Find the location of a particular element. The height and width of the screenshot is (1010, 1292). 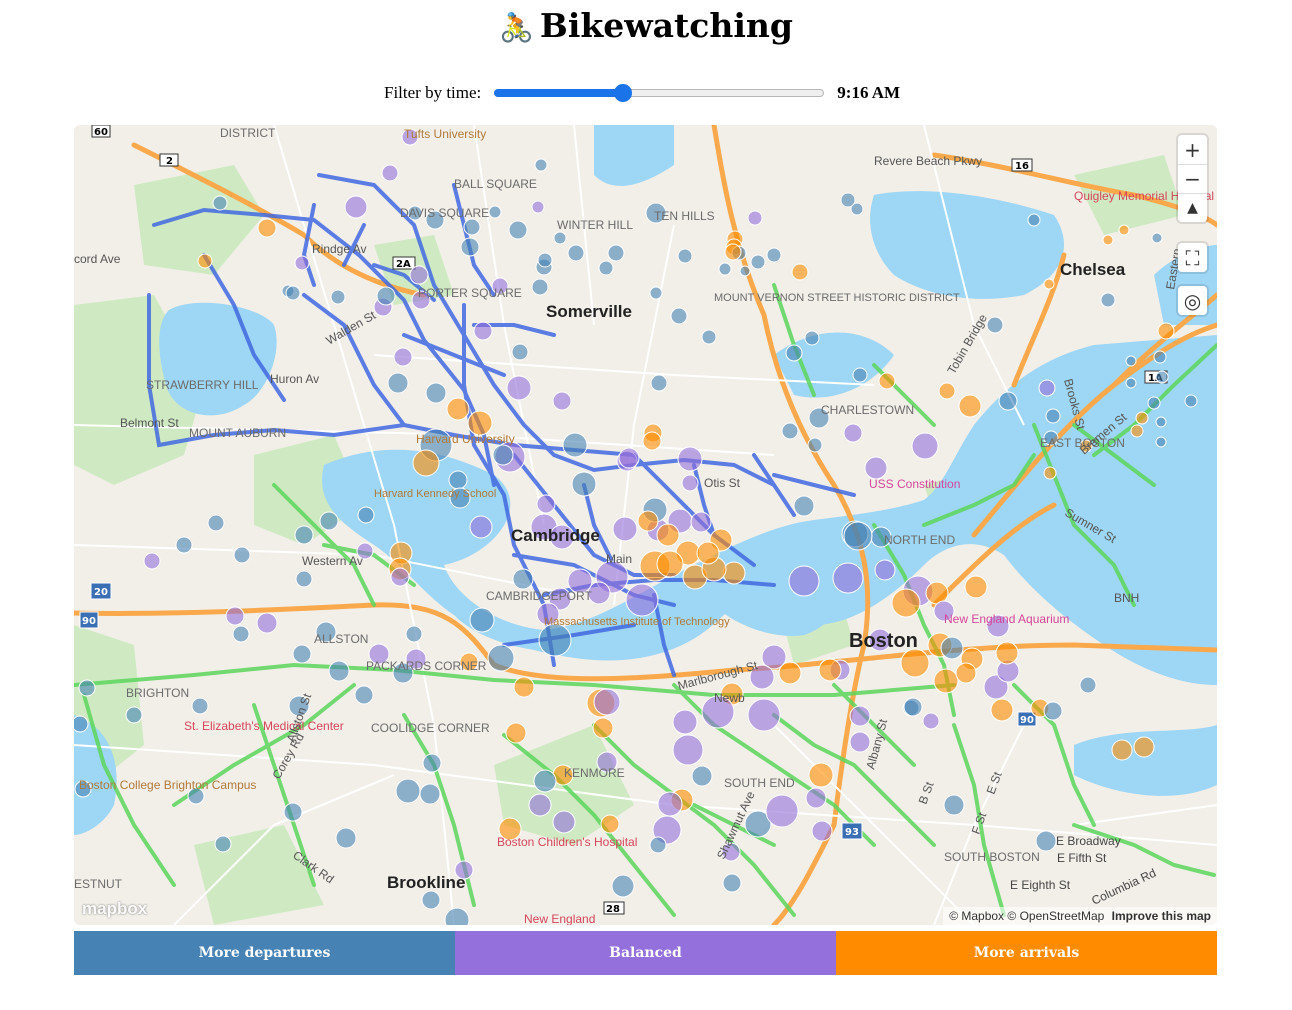

attribution-osm: © OpenStreetMap is located at coordinates (1055, 916).